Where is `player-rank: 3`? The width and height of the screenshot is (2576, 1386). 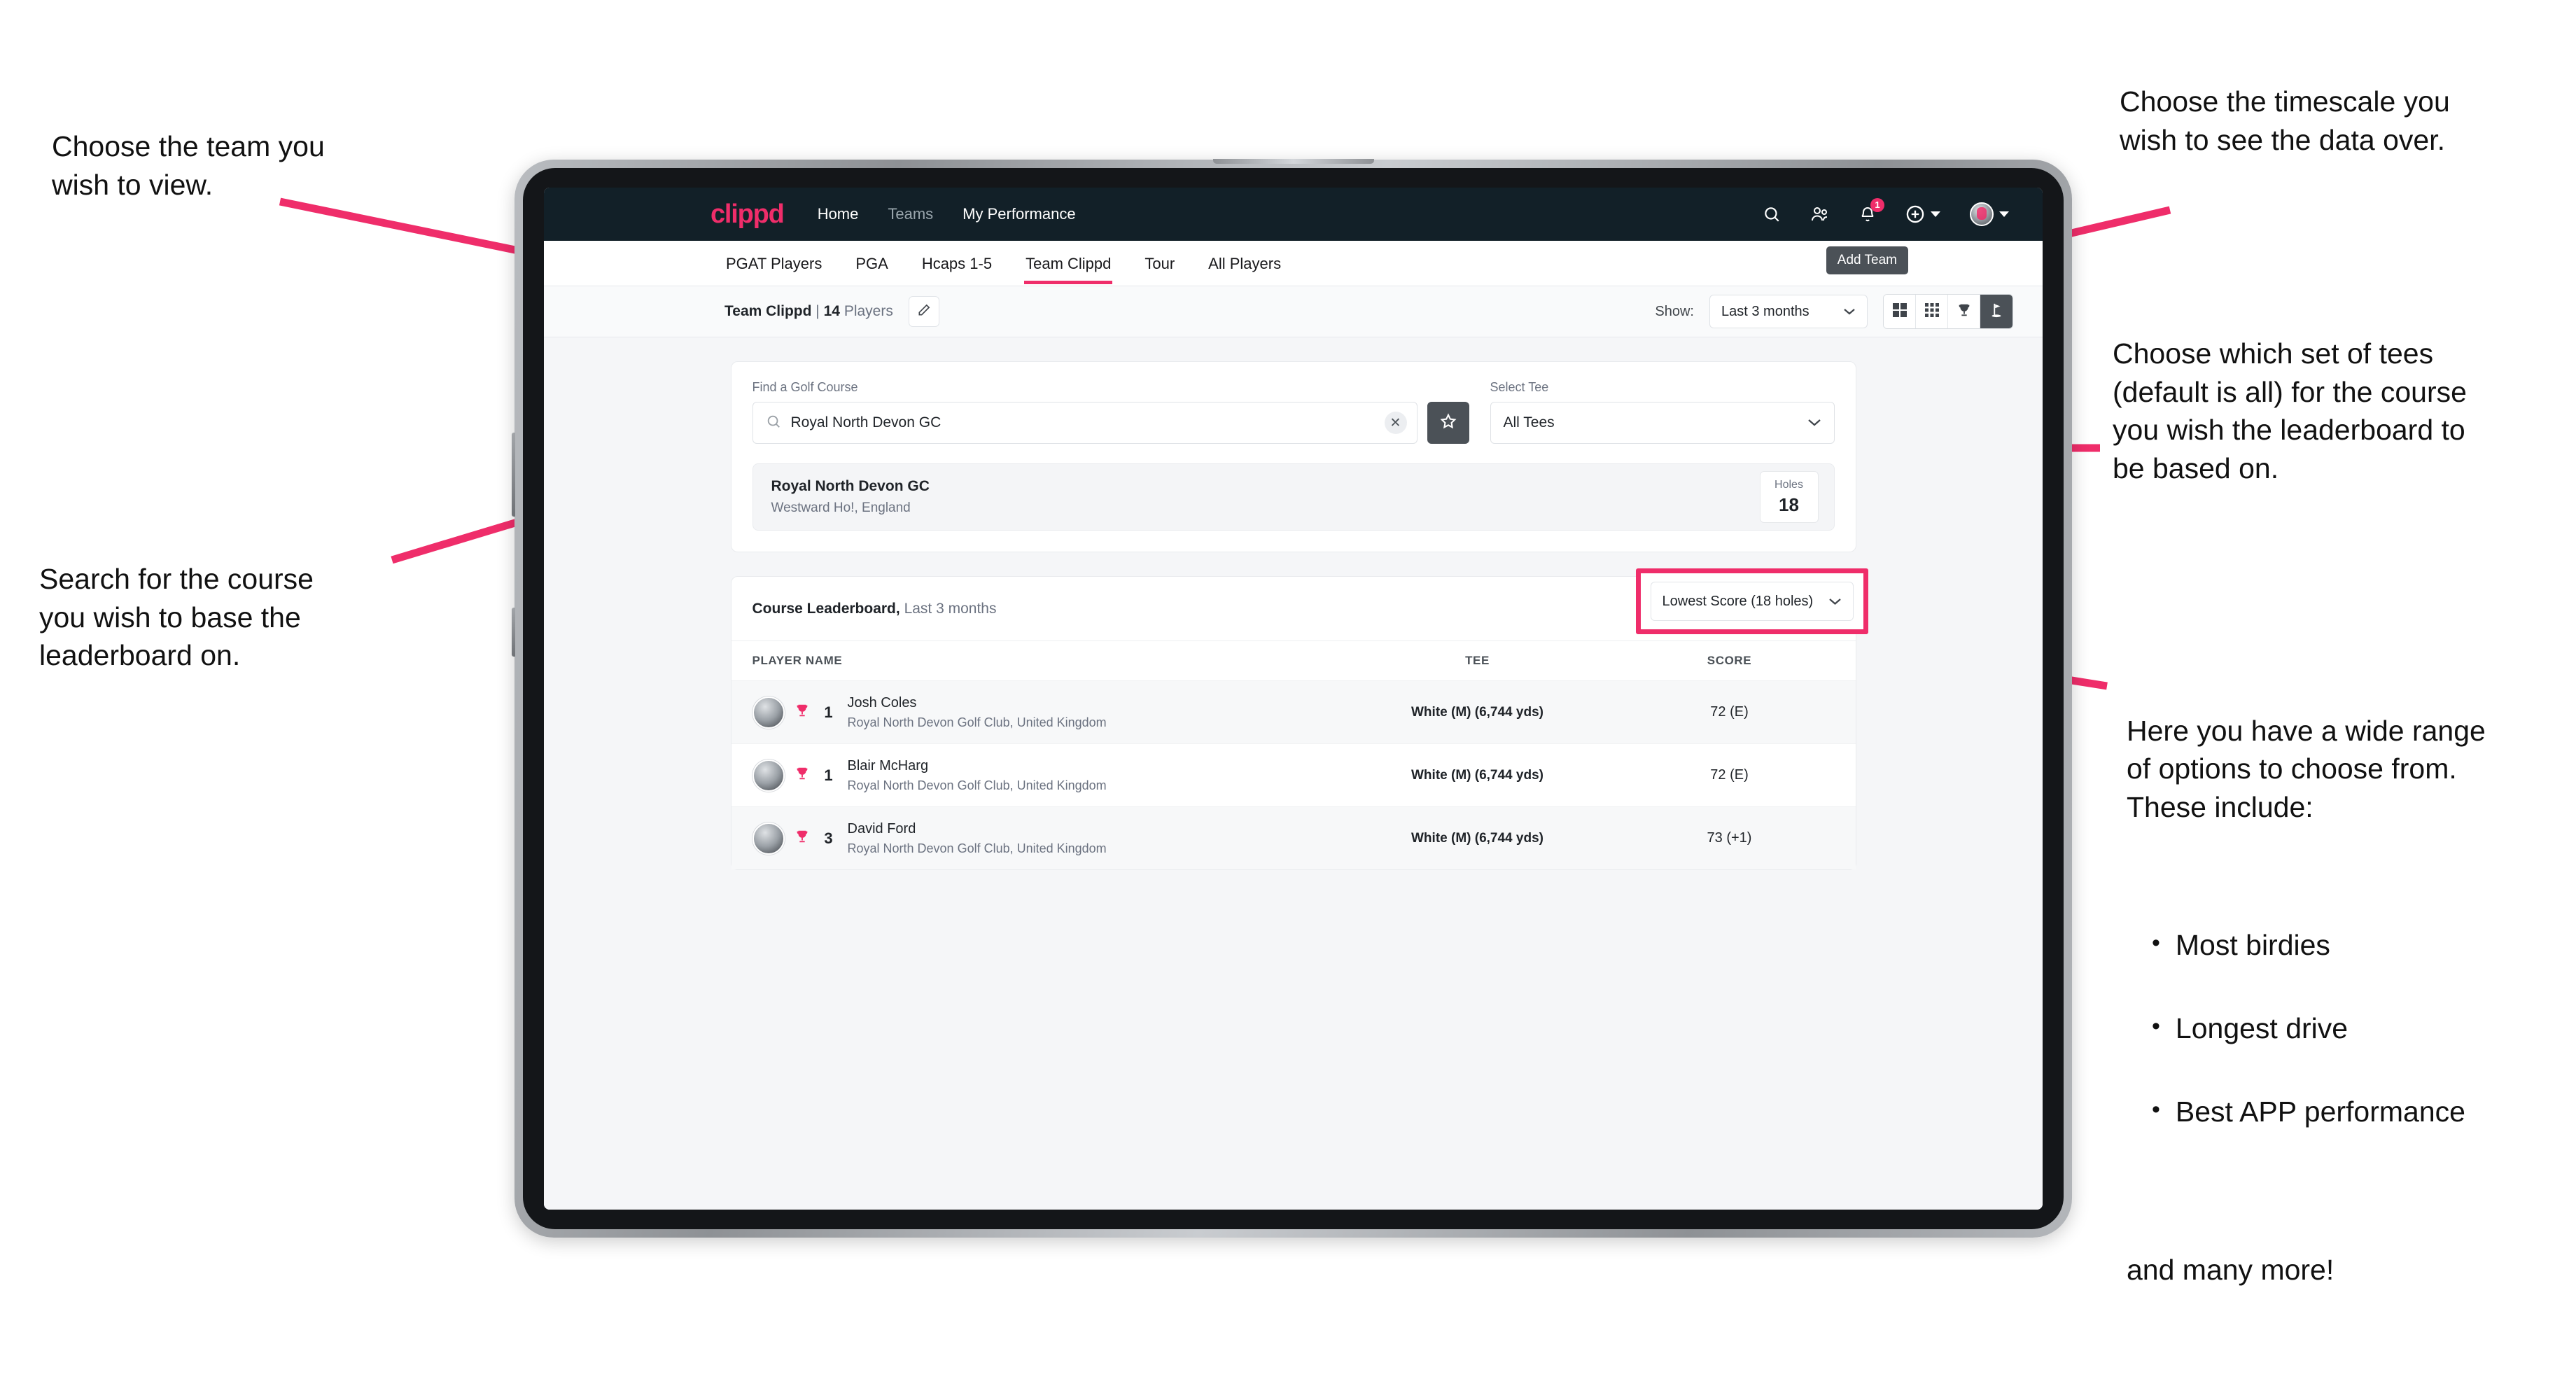
player-rank: 3 is located at coordinates (828, 838).